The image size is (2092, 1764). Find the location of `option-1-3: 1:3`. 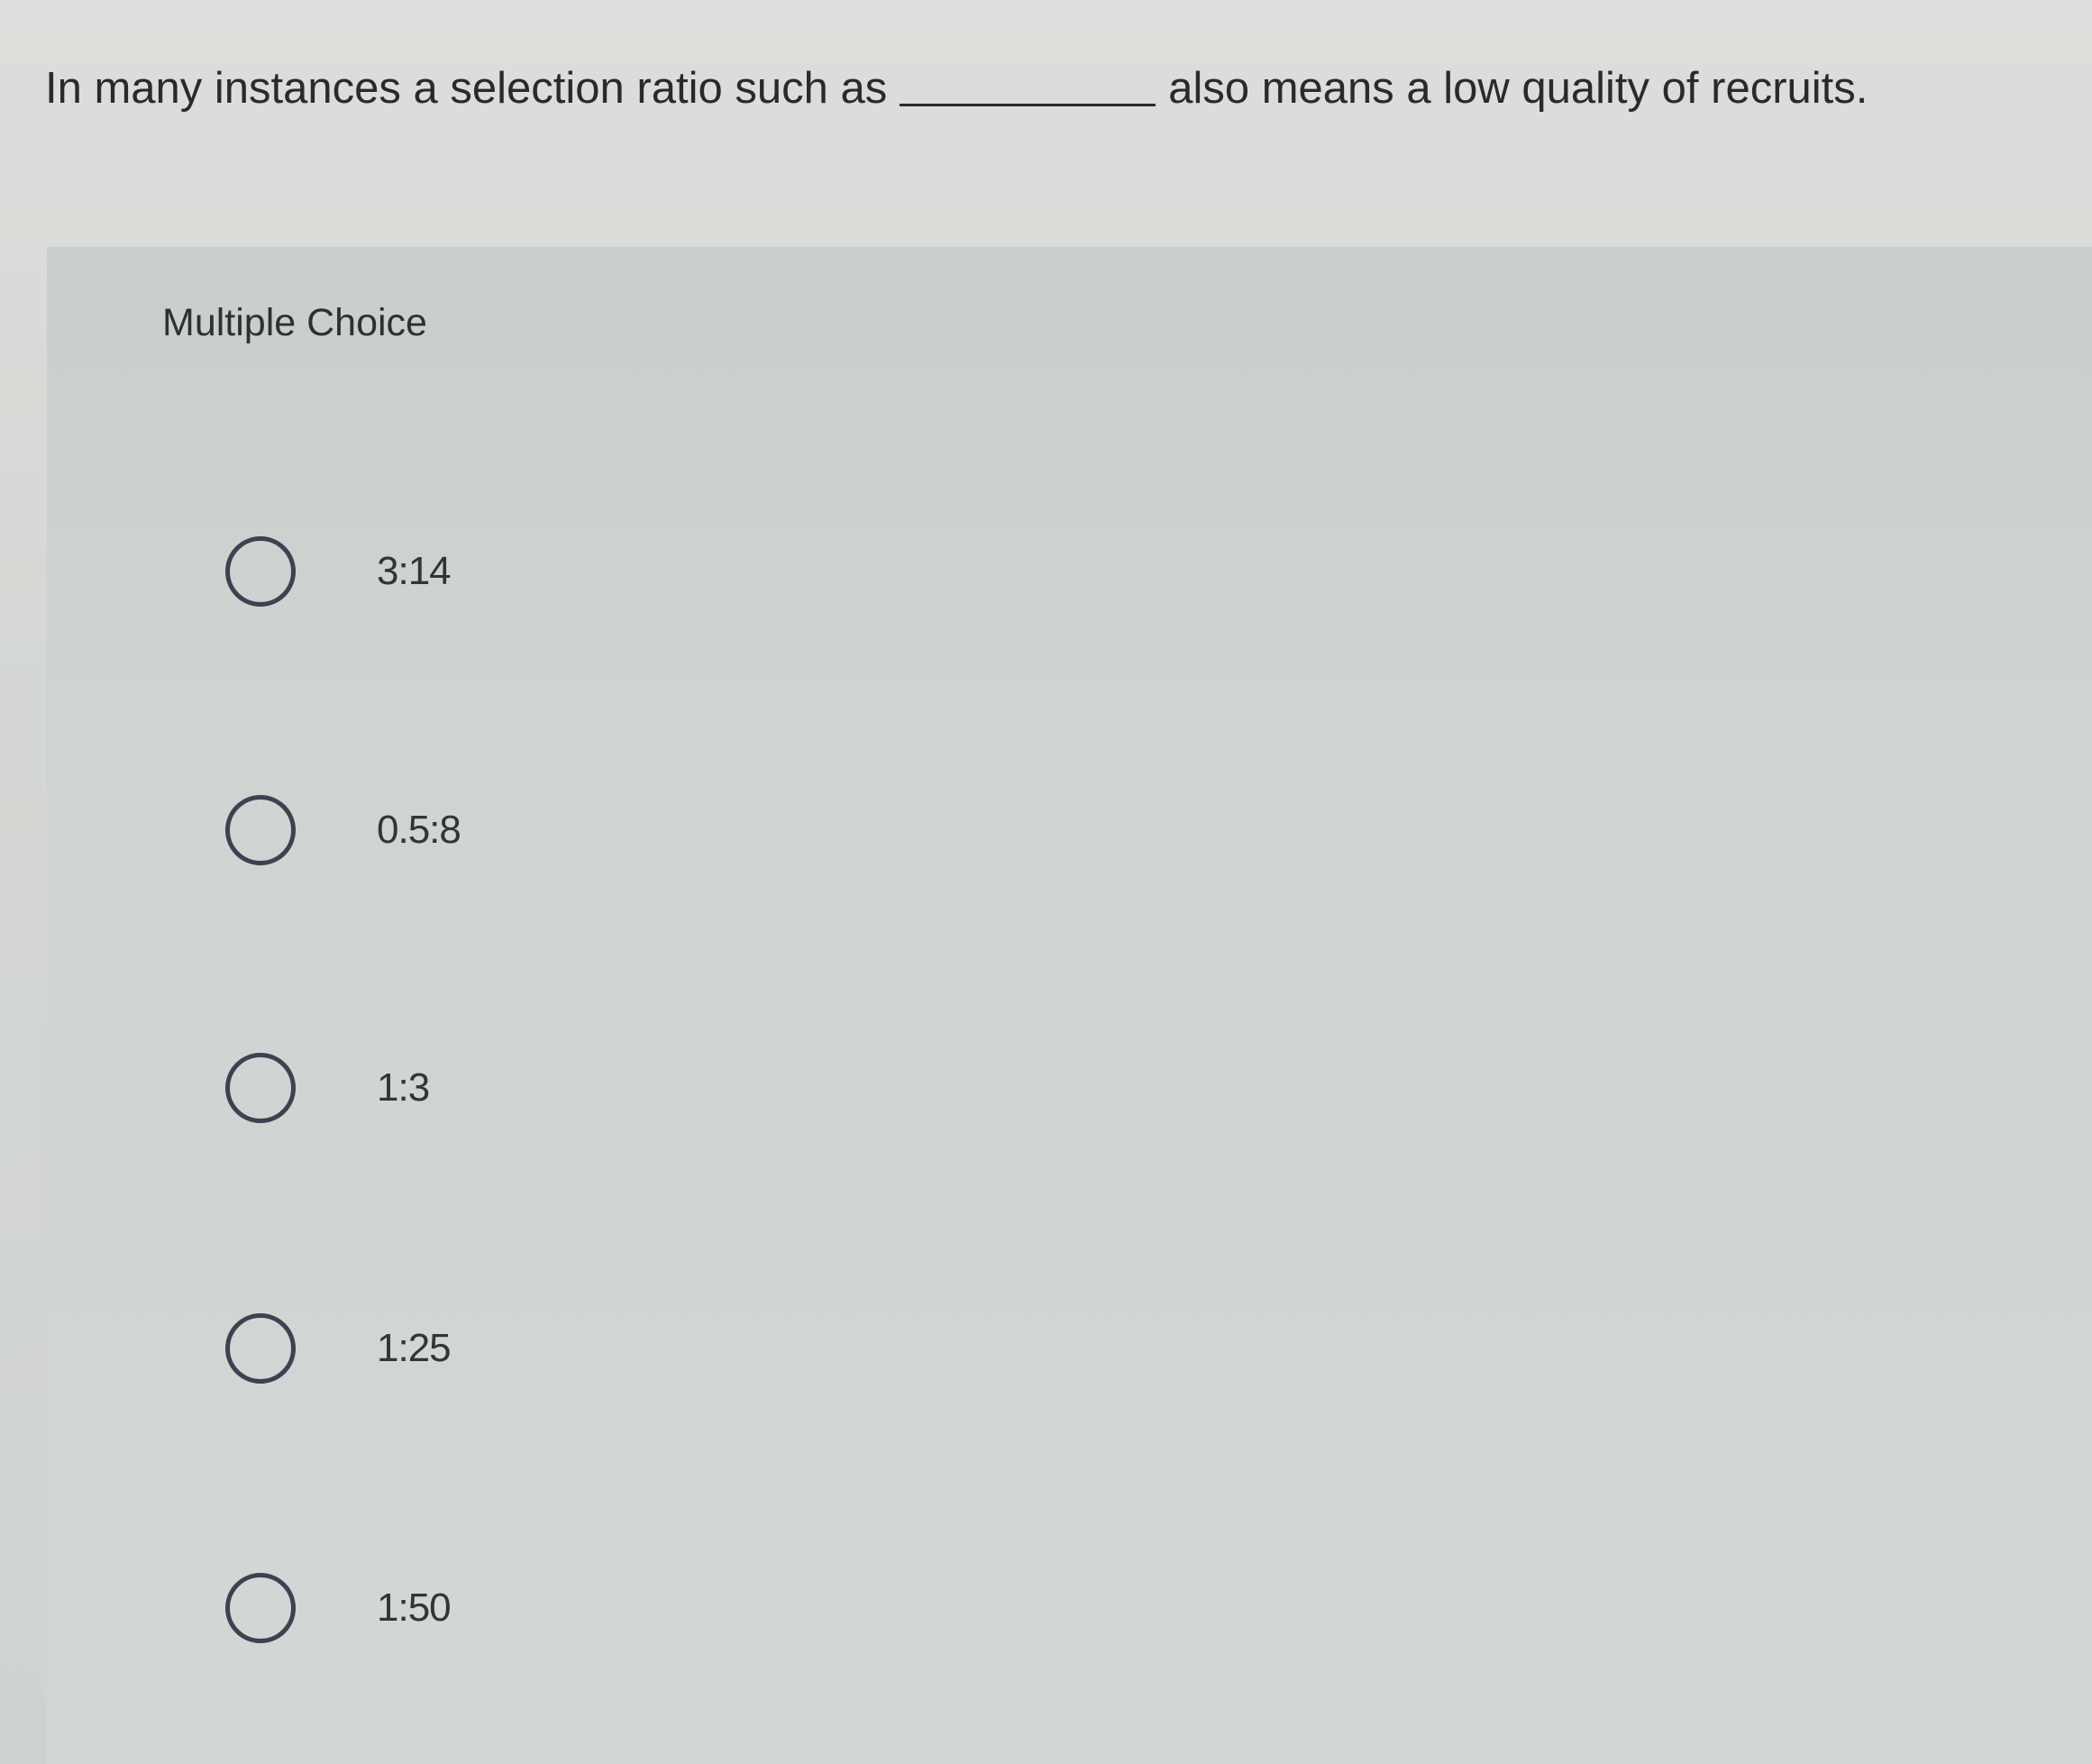

option-1-3: 1:3 is located at coordinates (1092, 1088).